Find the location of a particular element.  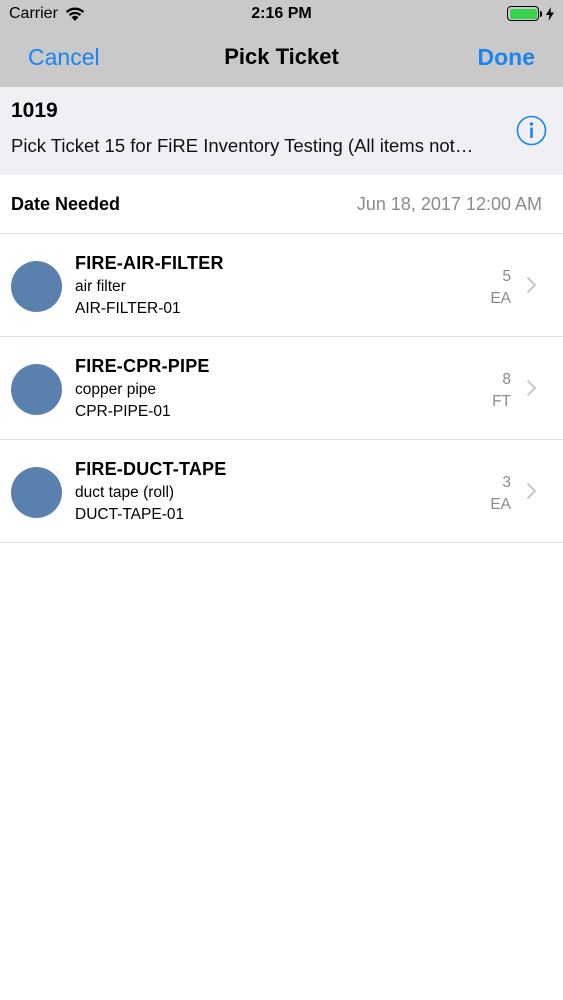

item-sku: AIR-FILTER-01 is located at coordinates (128, 308).